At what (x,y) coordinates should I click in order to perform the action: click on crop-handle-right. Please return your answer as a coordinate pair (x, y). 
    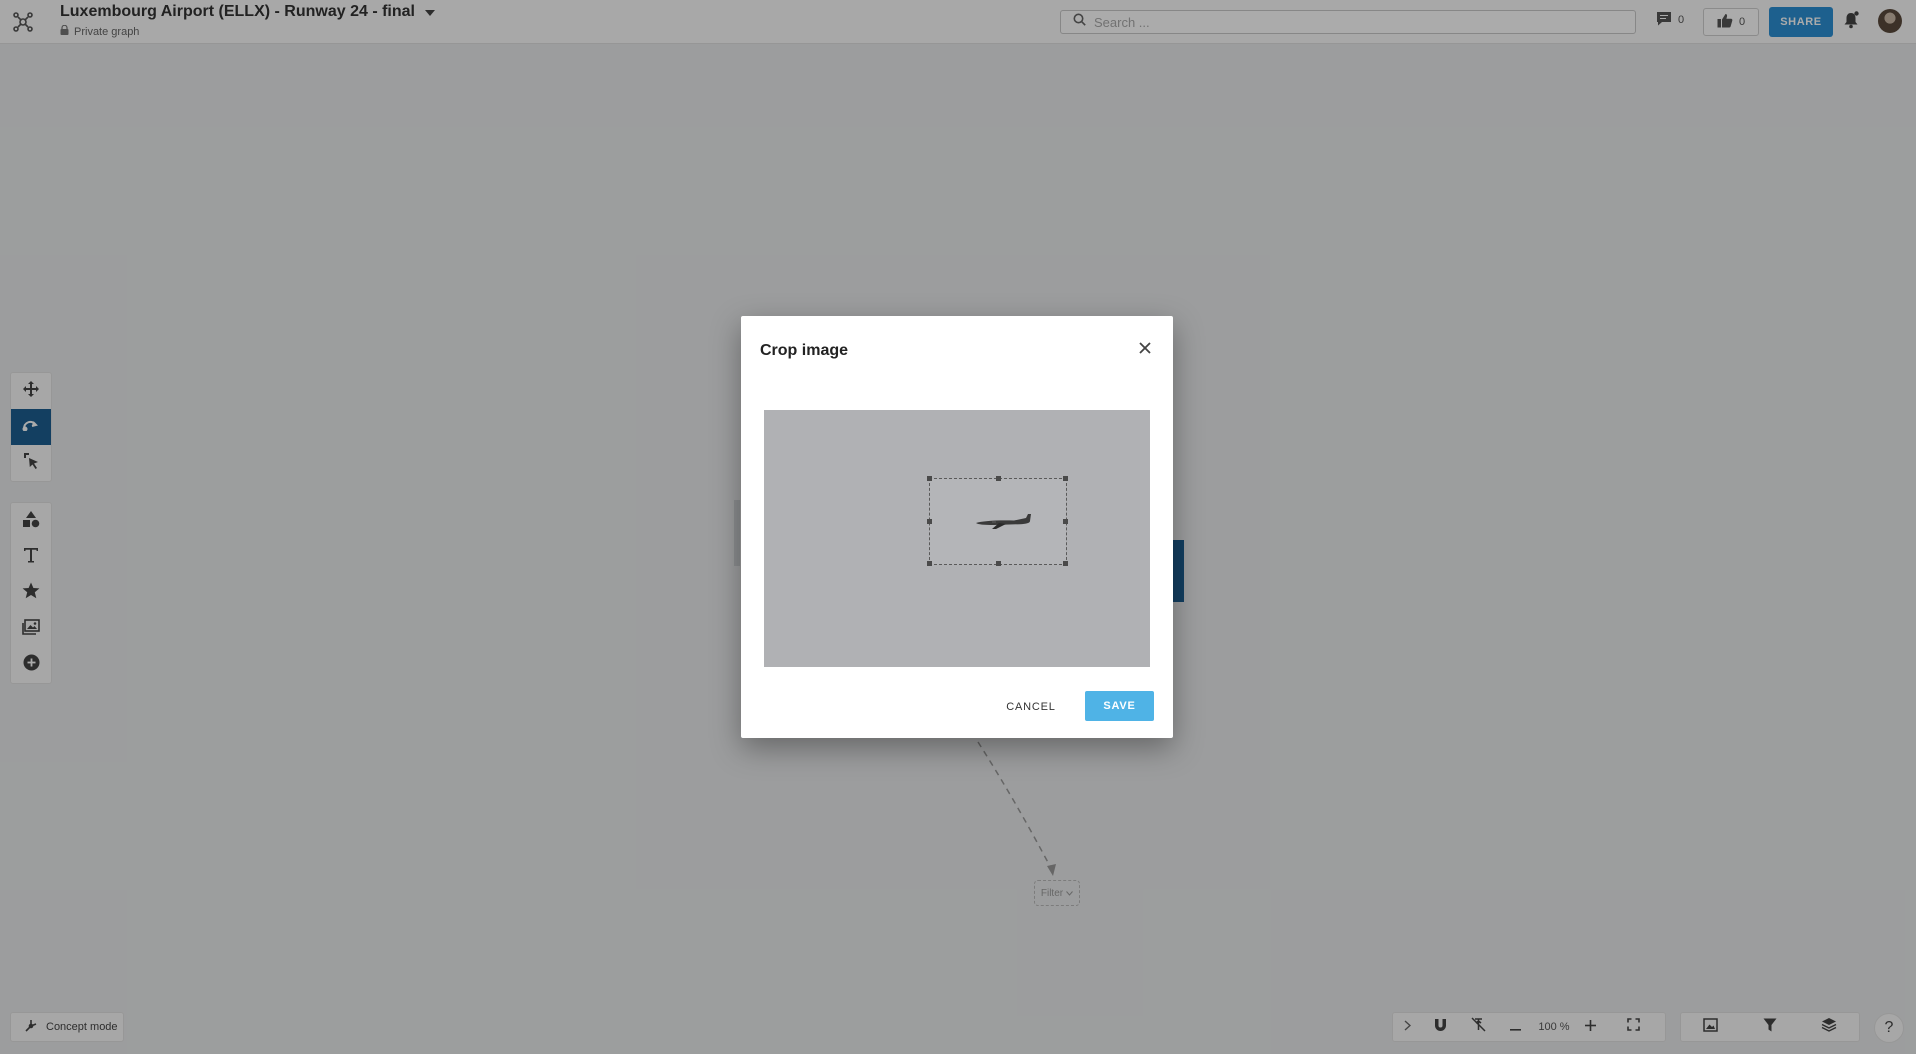
    Looking at the image, I should click on (1065, 521).